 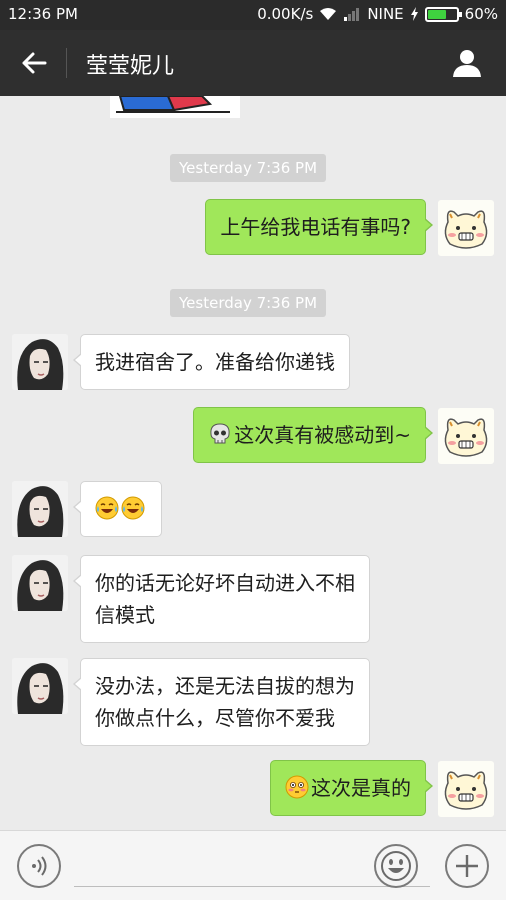 What do you see at coordinates (481, 14) in the screenshot?
I see `battery-percent: 60%` at bounding box center [481, 14].